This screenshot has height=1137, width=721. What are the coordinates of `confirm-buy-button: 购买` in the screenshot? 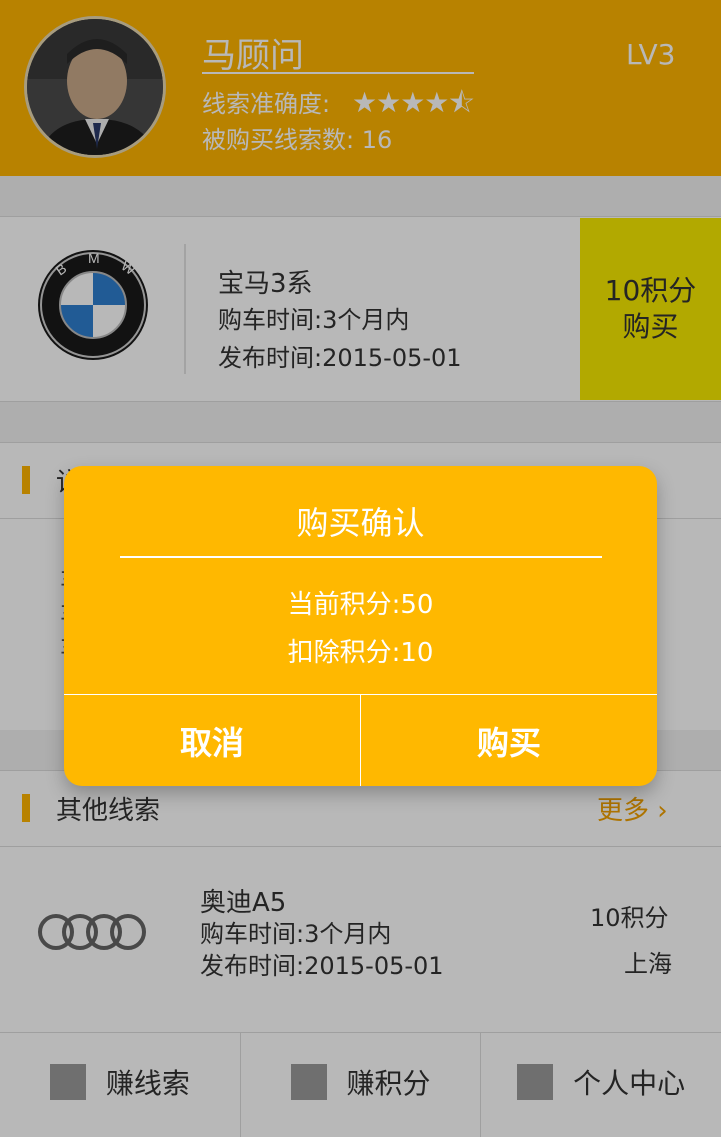 It's located at (509, 740).